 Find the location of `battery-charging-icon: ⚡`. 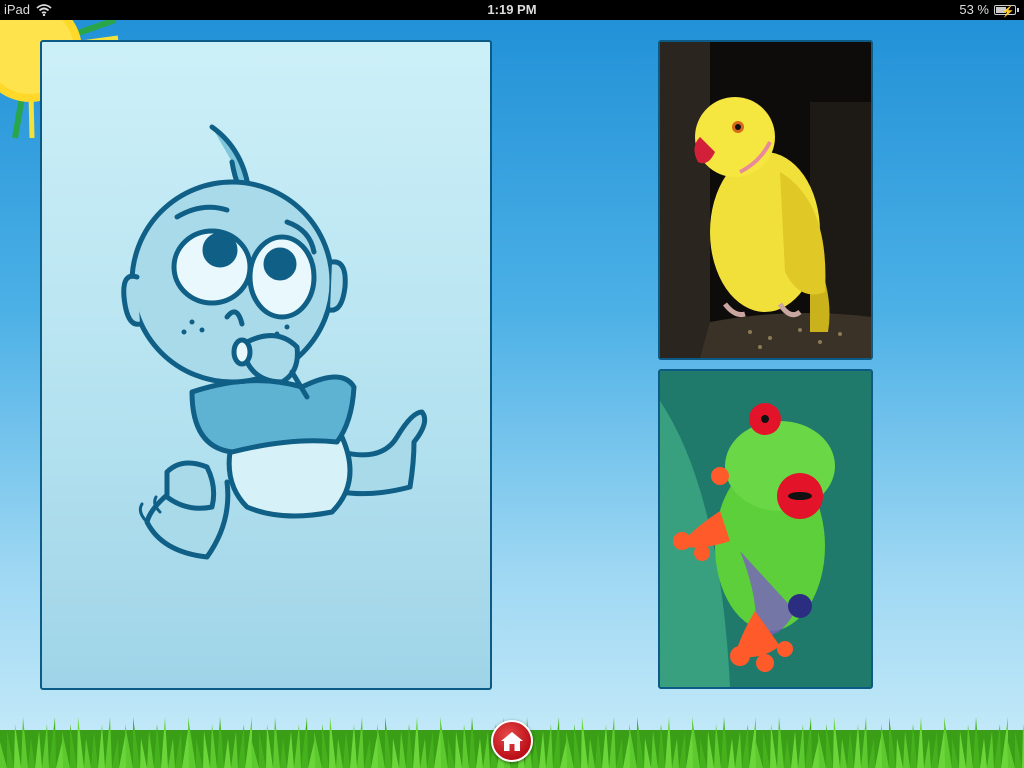

battery-charging-icon: ⚡ is located at coordinates (1006, 11).